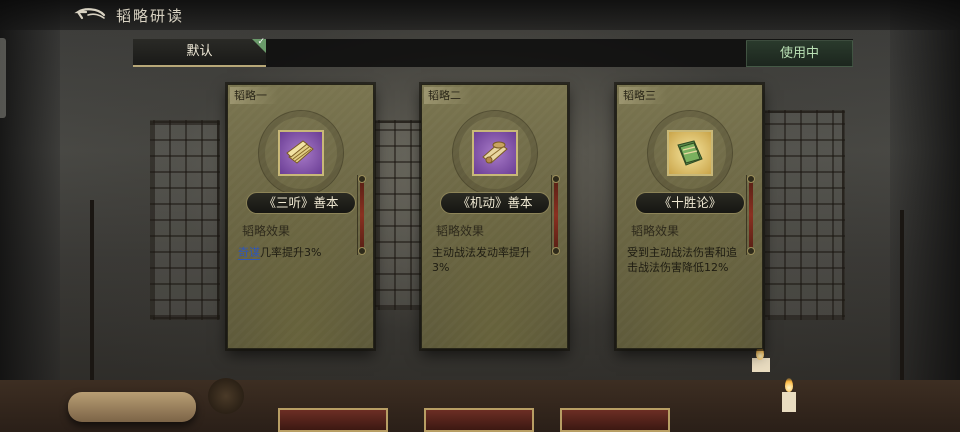 The width and height of the screenshot is (960, 432). What do you see at coordinates (150, 16) in the screenshot?
I see `page-title: 韬略研读` at bounding box center [150, 16].